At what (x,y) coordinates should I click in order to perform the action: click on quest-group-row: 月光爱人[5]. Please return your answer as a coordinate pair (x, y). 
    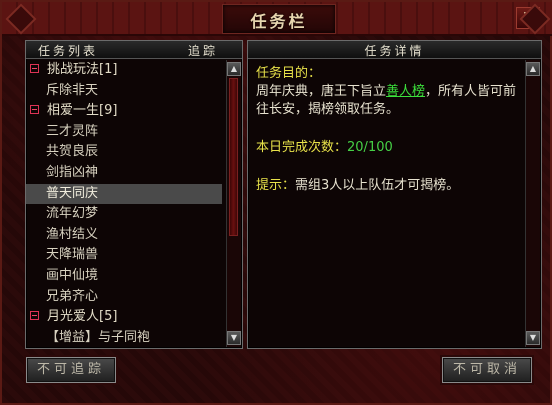
    Looking at the image, I should click on (124, 317).